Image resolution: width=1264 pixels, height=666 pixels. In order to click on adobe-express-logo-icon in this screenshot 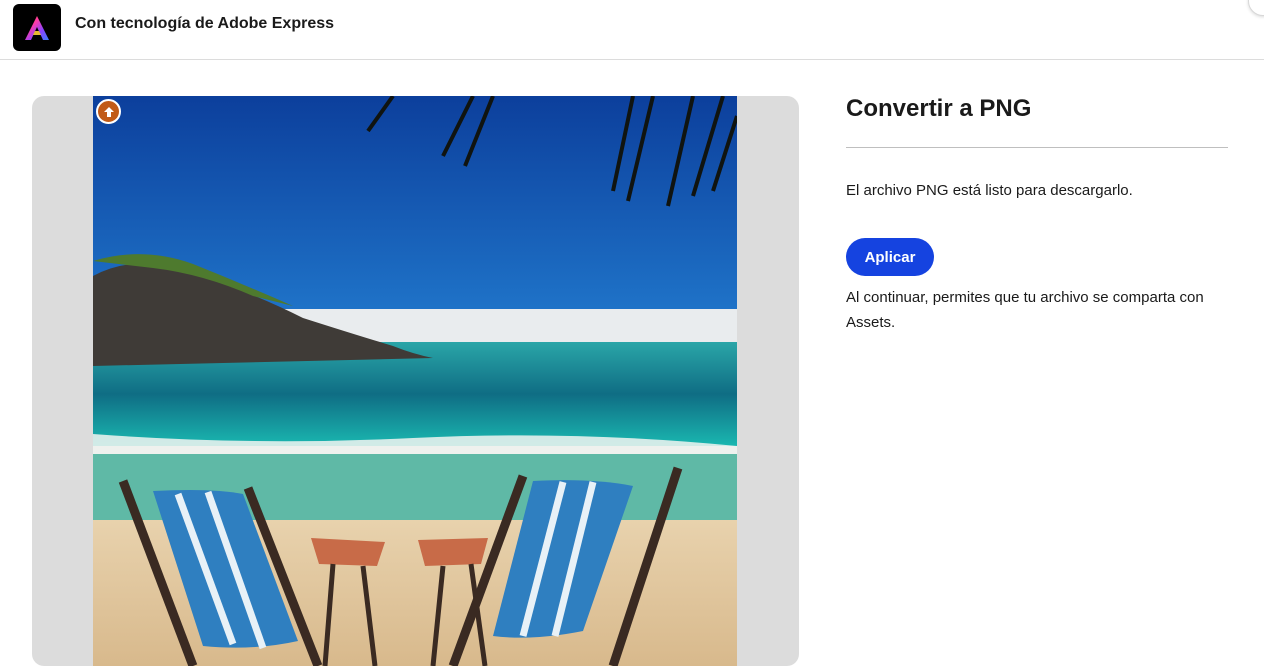, I will do `click(37, 27)`.